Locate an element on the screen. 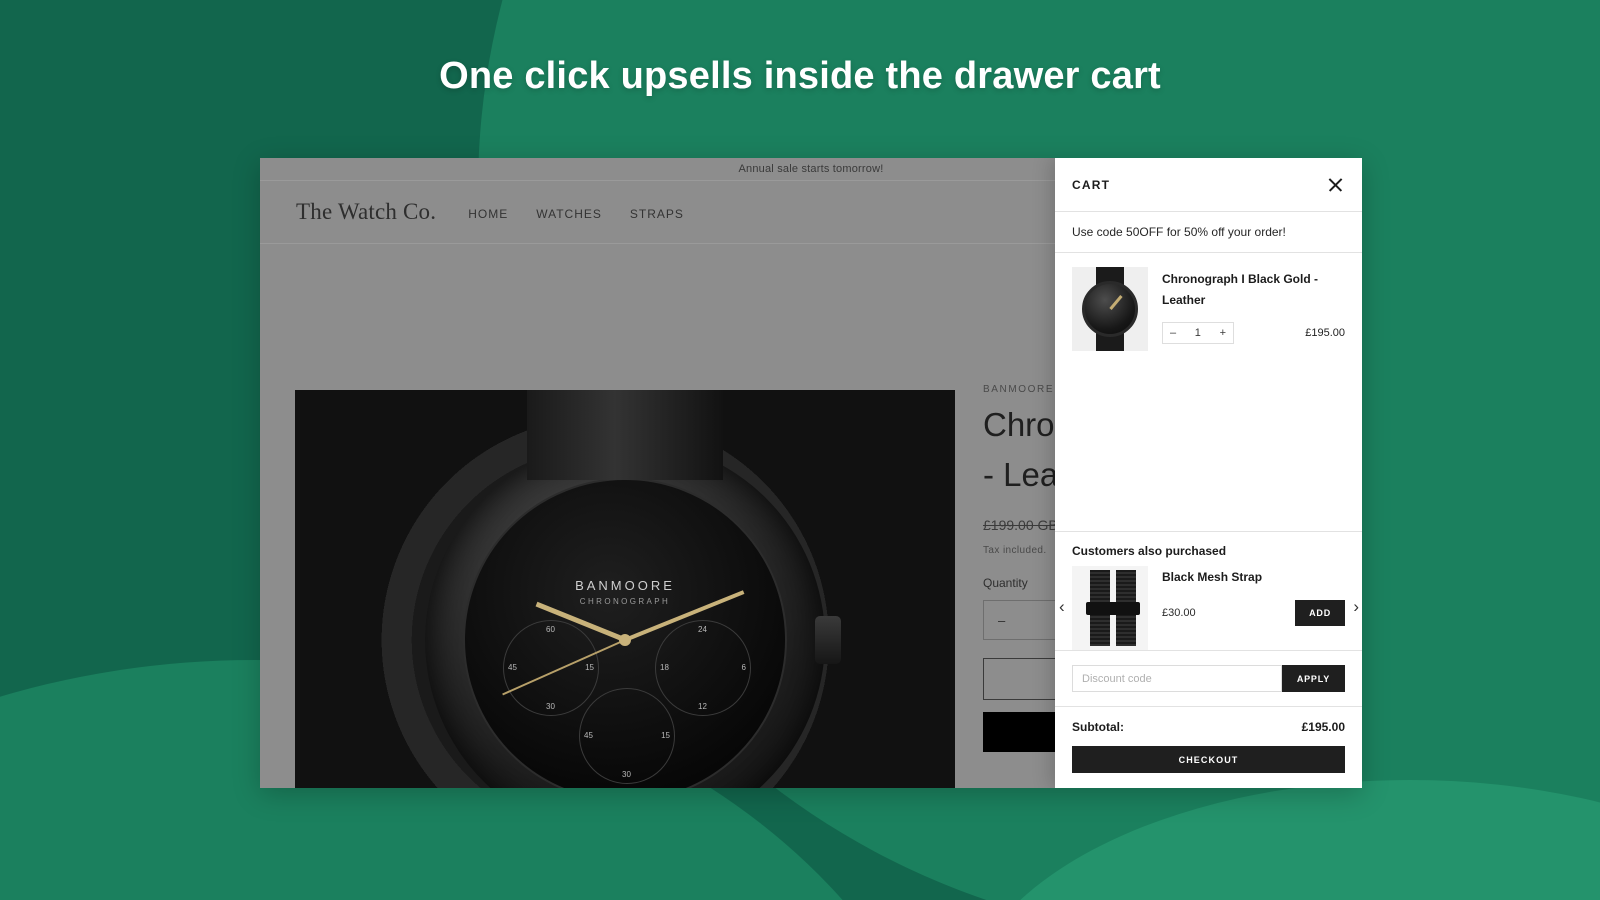 This screenshot has height=900, width=1600. cart-promo-bar: Use code 50OFF for 50% off your order! is located at coordinates (1208, 232).